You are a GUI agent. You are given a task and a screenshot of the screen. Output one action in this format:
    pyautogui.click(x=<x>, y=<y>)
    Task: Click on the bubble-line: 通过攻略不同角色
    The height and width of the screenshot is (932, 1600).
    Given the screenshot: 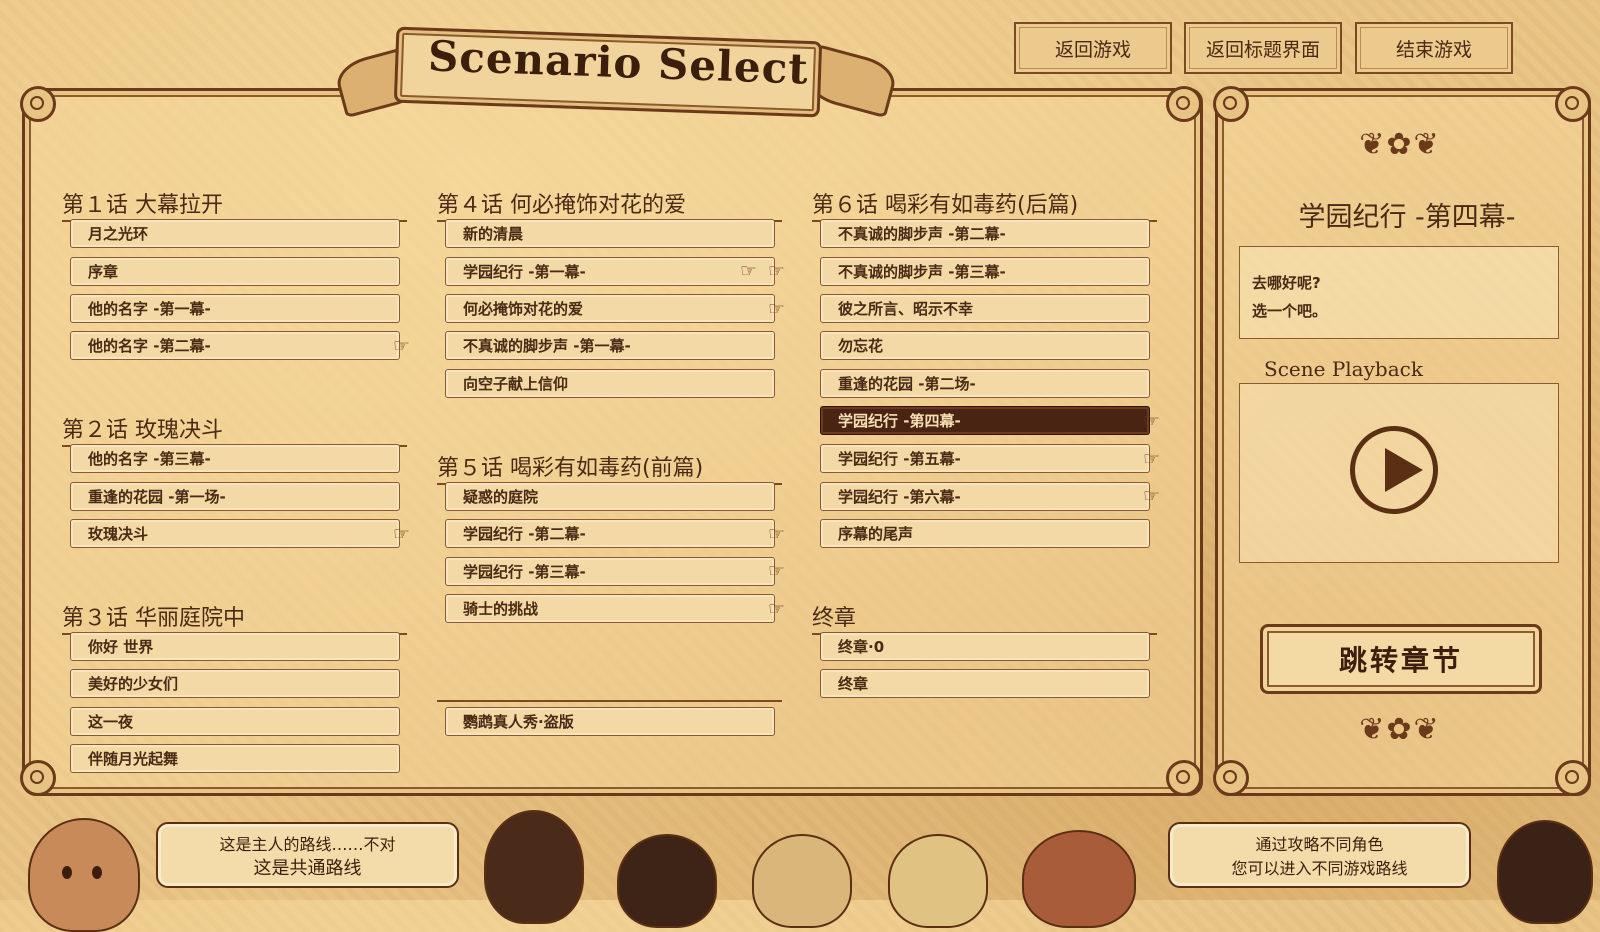 What is the action you would take?
    pyautogui.click(x=1319, y=844)
    